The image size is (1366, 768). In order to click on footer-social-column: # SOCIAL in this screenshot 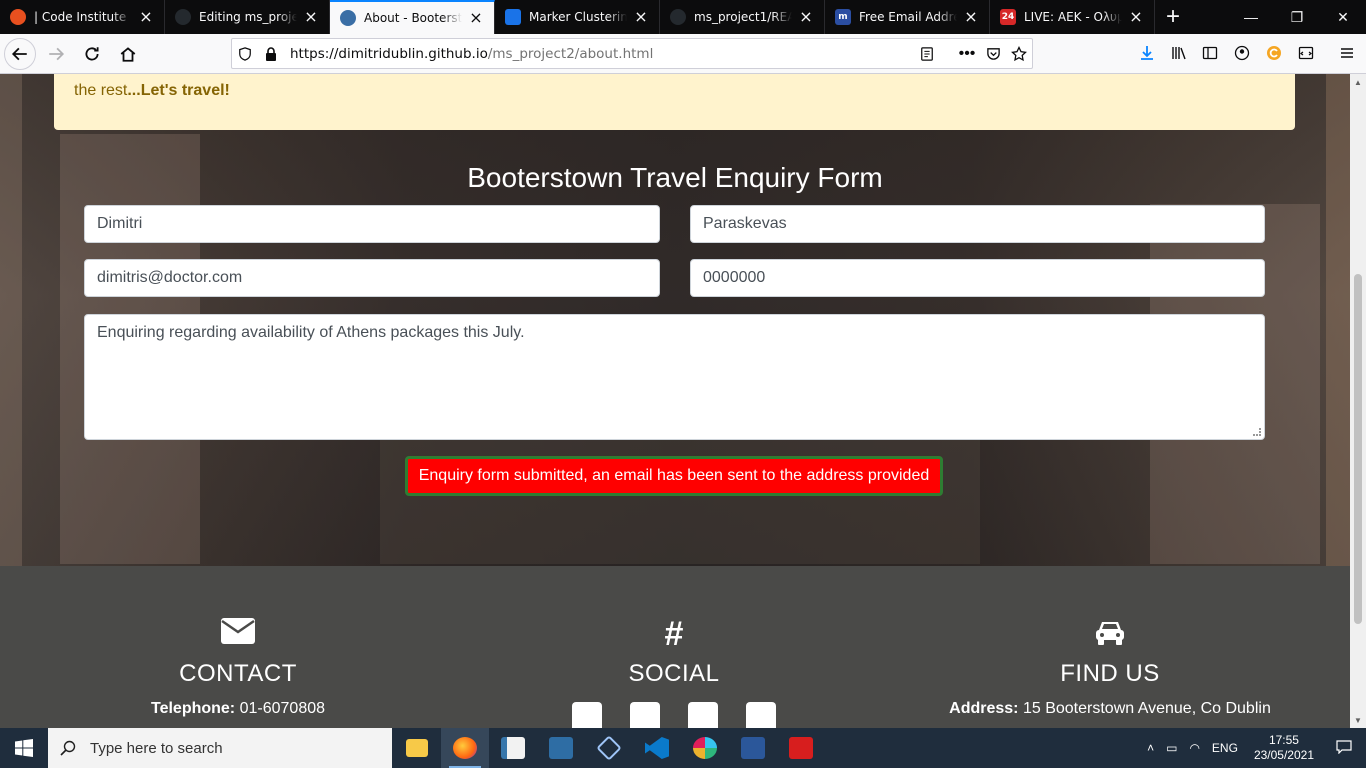, I will do `click(674, 647)`.